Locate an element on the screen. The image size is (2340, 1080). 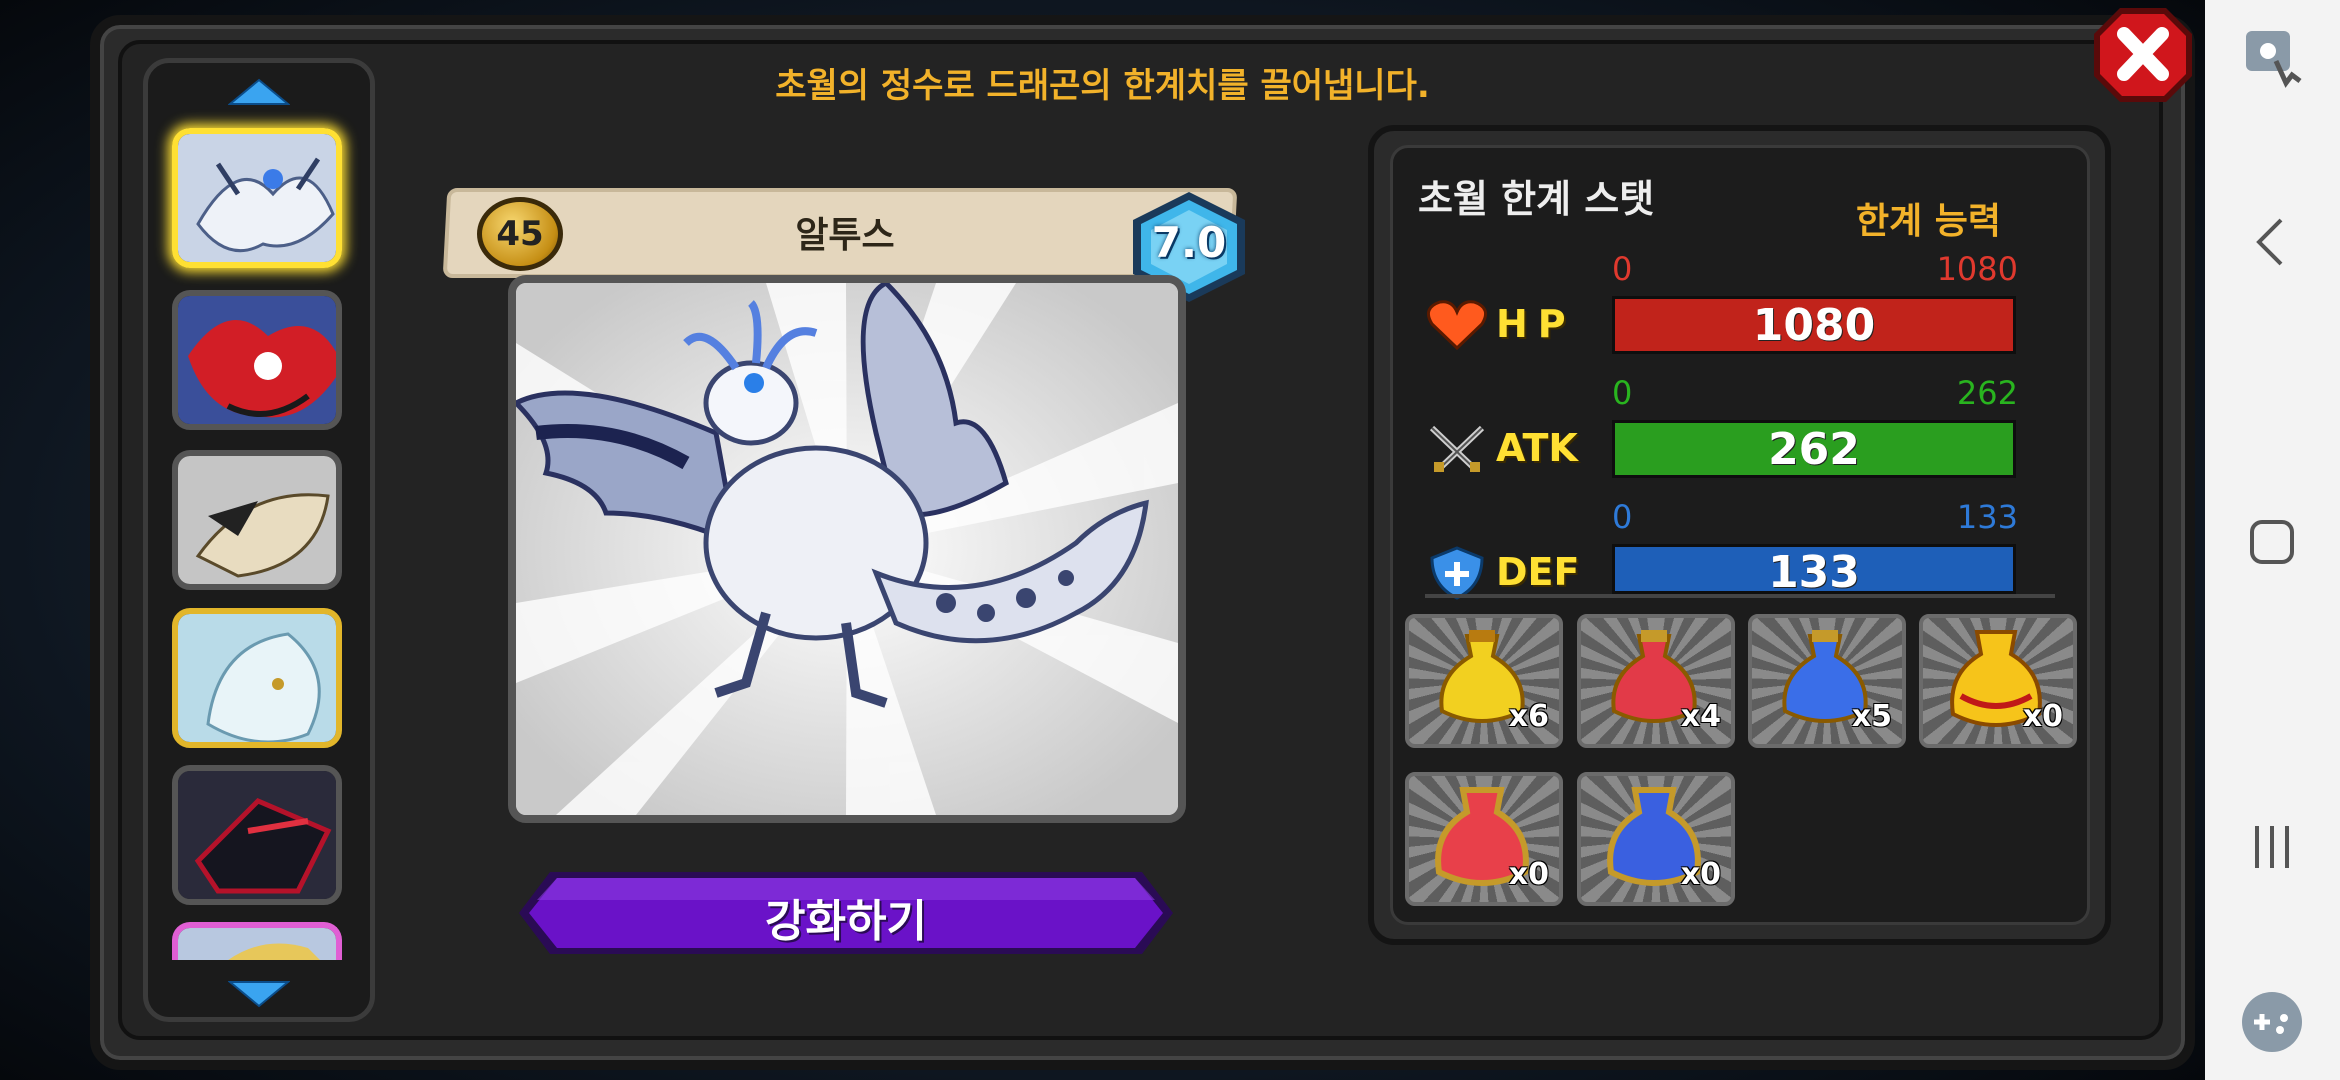
hp-max: 1080 is located at coordinates (1977, 269).